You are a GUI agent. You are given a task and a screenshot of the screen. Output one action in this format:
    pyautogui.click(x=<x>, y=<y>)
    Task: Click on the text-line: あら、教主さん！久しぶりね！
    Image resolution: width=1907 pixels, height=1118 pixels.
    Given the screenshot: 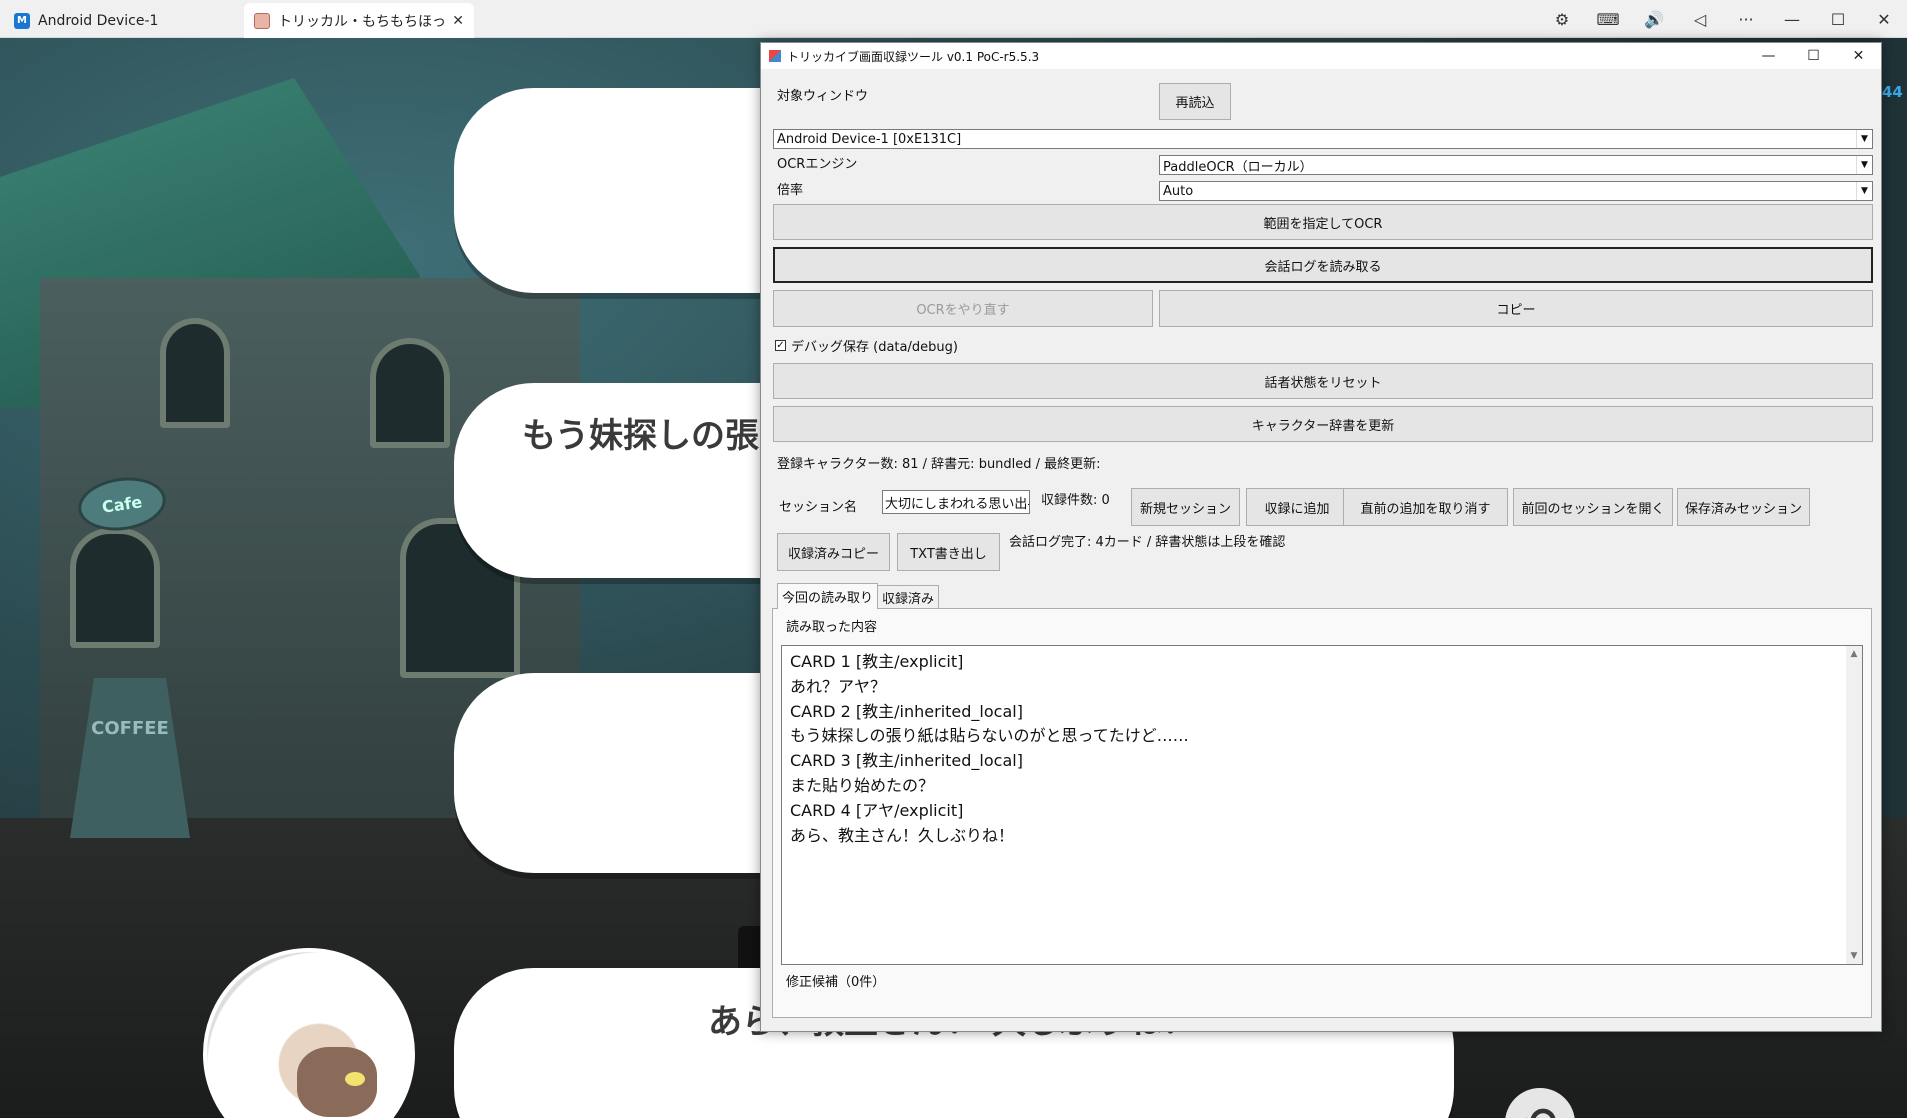 What is the action you would take?
    pyautogui.click(x=902, y=835)
    